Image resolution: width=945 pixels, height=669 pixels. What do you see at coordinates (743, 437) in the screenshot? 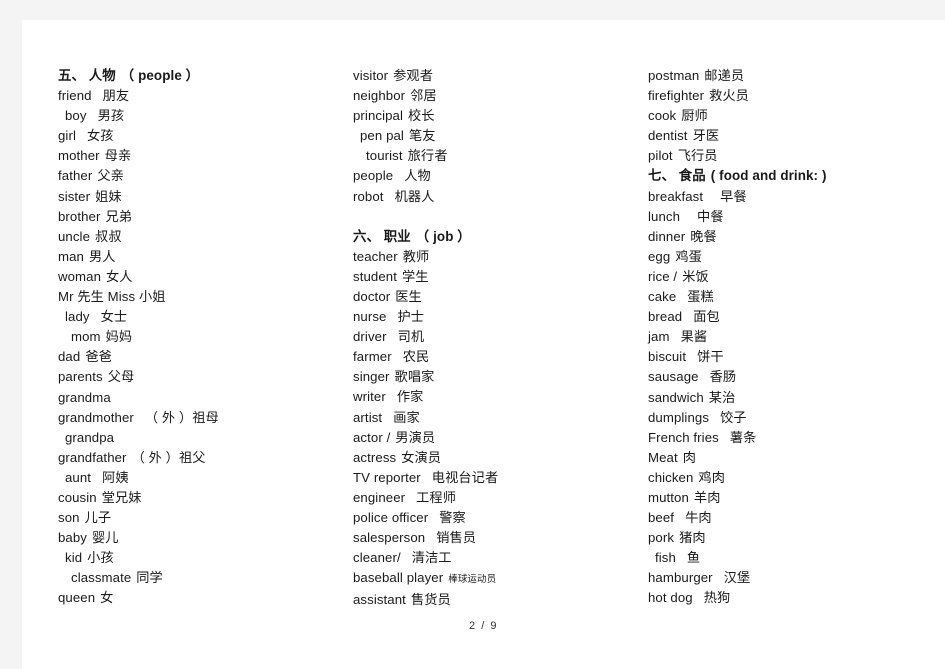
I see `vocabulary-term-cn: 薯条` at bounding box center [743, 437].